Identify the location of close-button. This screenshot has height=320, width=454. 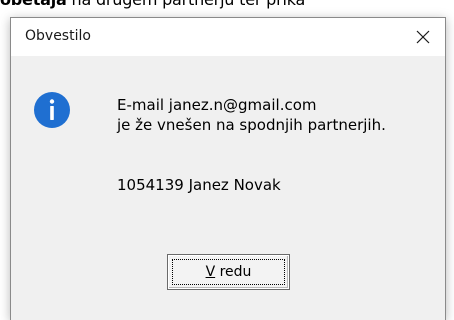
(423, 37).